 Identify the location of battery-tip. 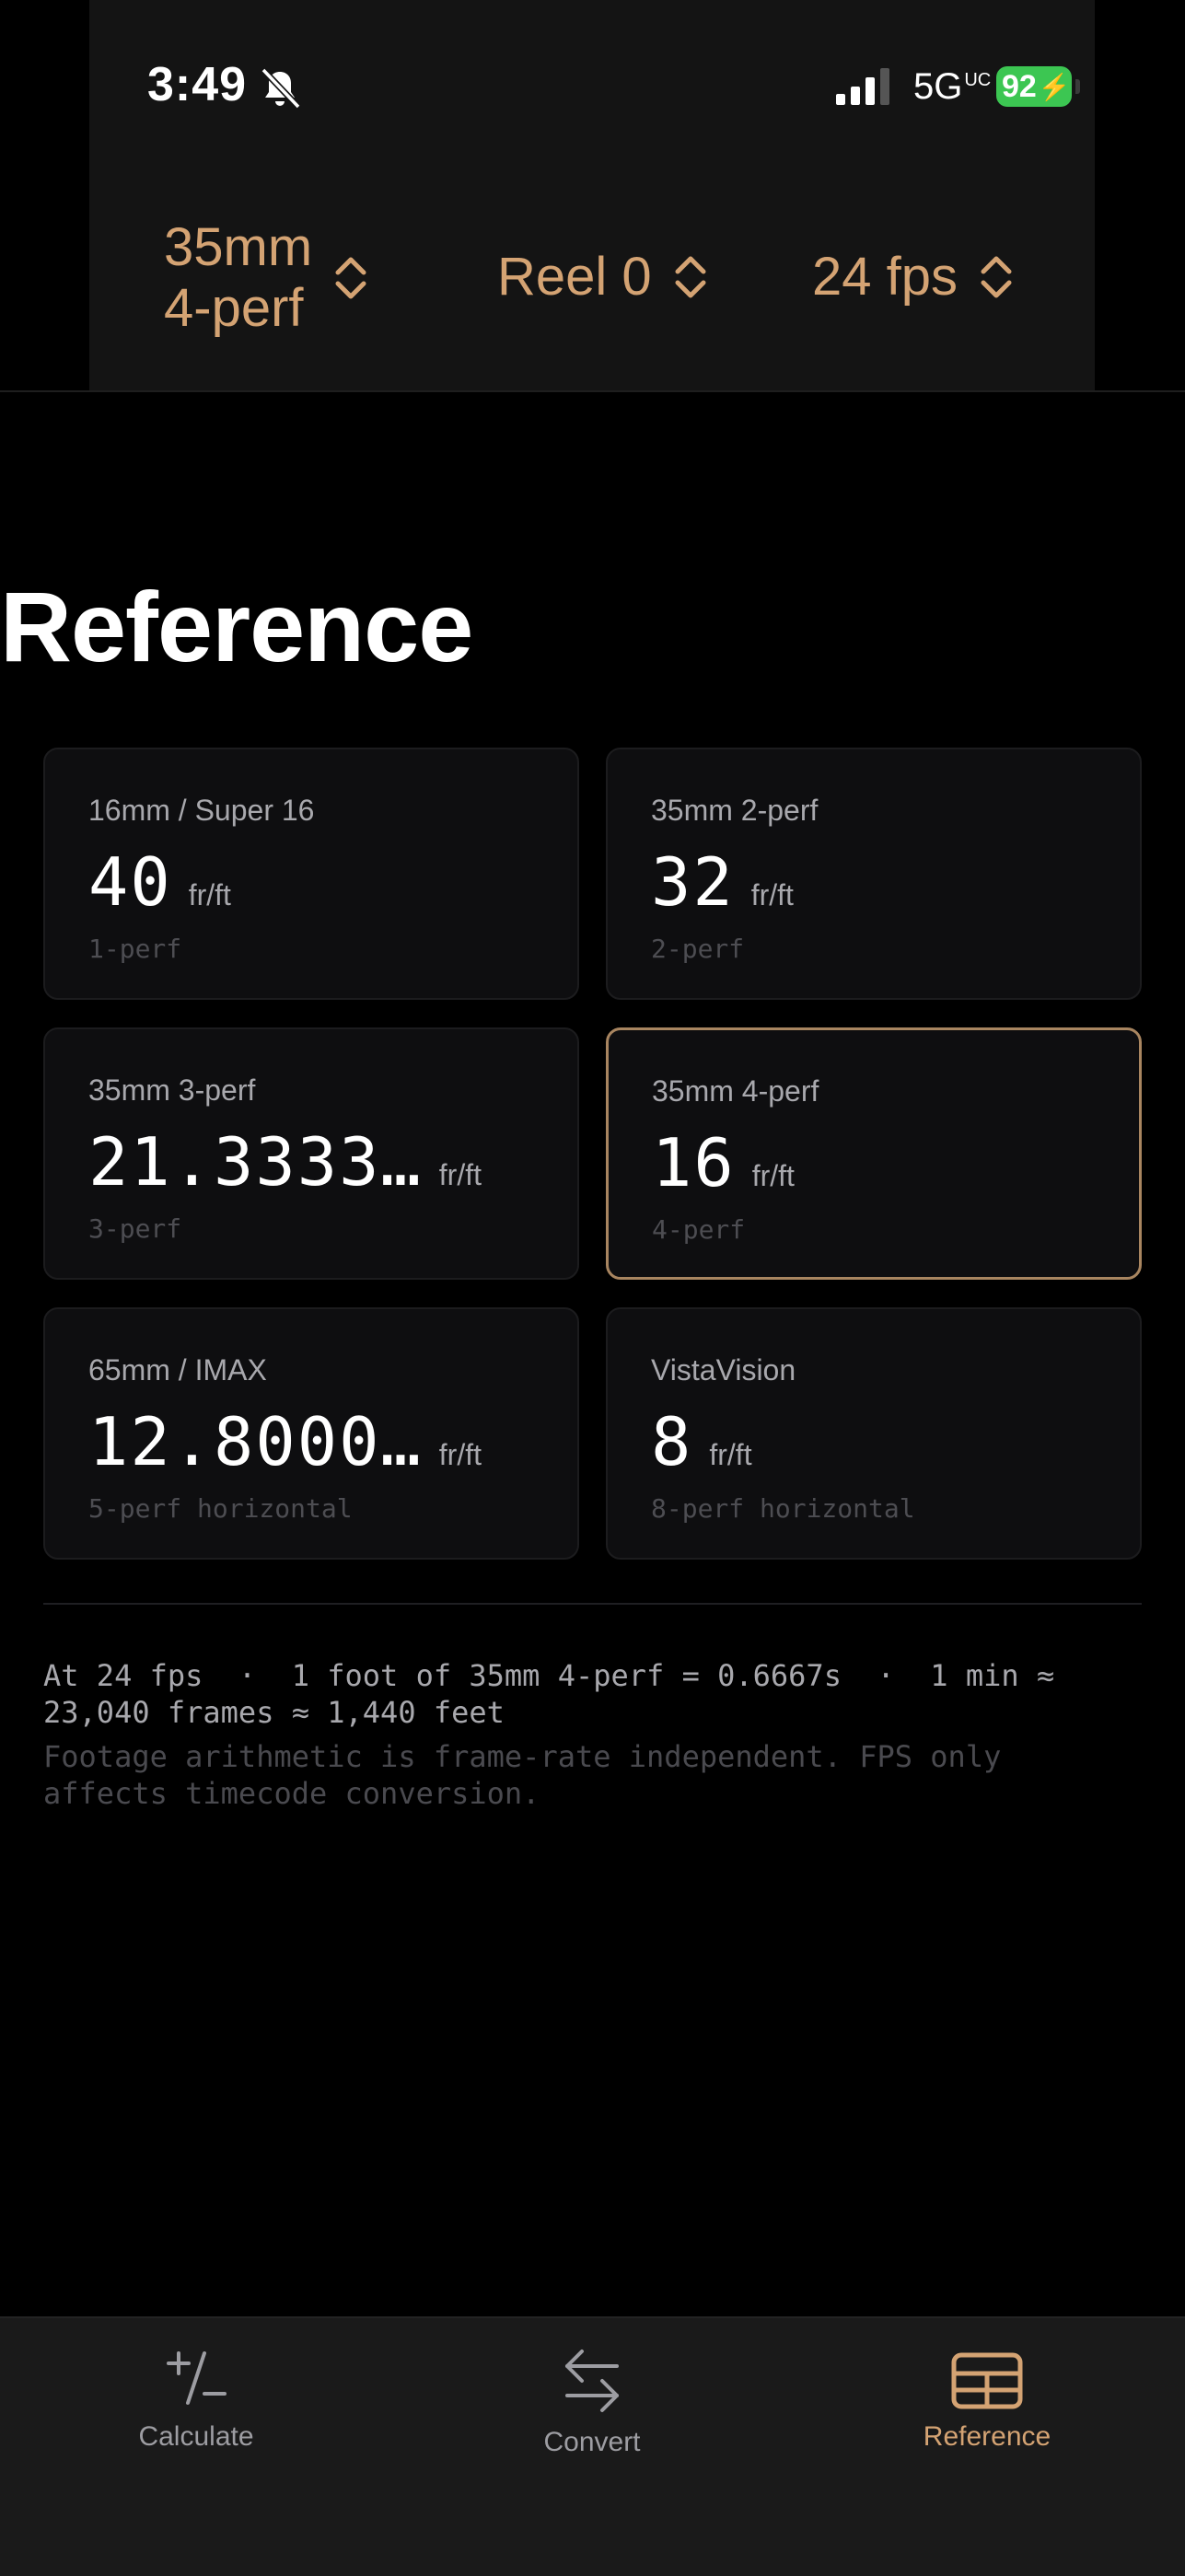
(1077, 86).